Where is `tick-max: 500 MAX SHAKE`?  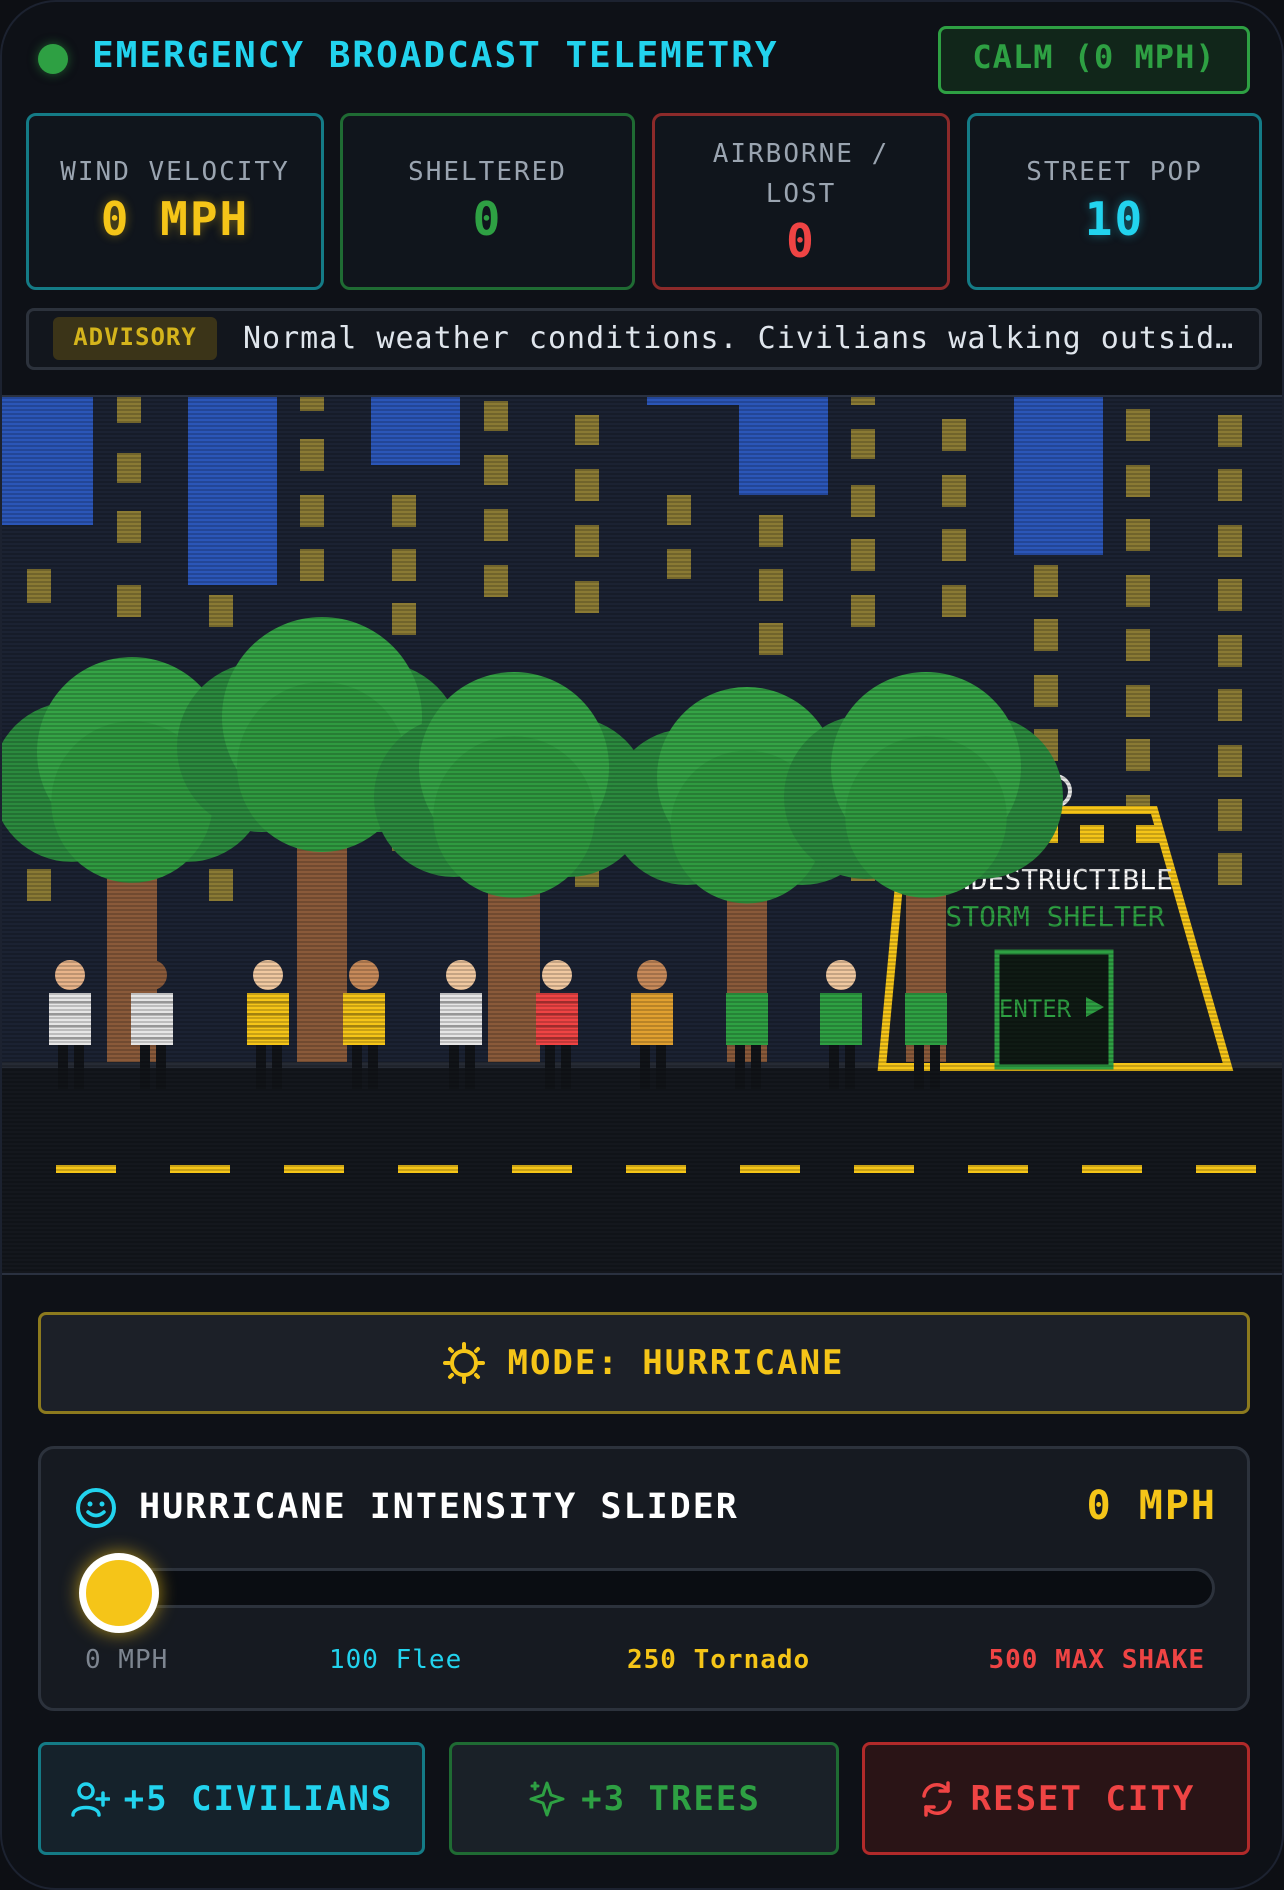 tick-max: 500 MAX SHAKE is located at coordinates (1096, 1660).